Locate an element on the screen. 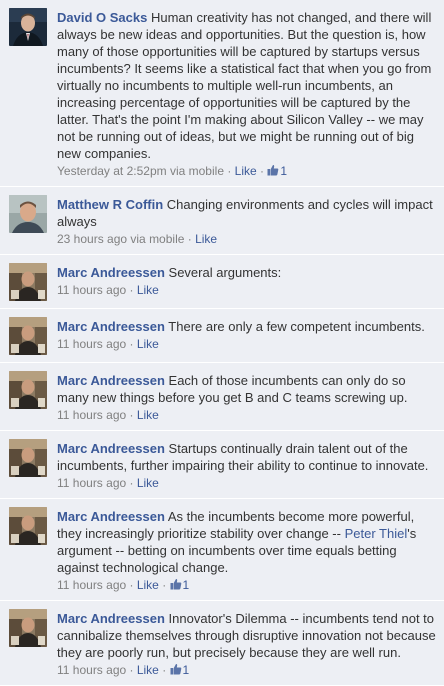  comment-text: Several arguments: is located at coordinates (225, 272).